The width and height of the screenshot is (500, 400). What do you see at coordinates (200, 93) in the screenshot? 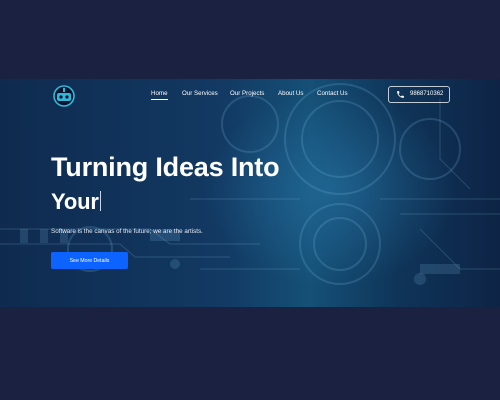
I see `nav-our-services: Our Services` at bounding box center [200, 93].